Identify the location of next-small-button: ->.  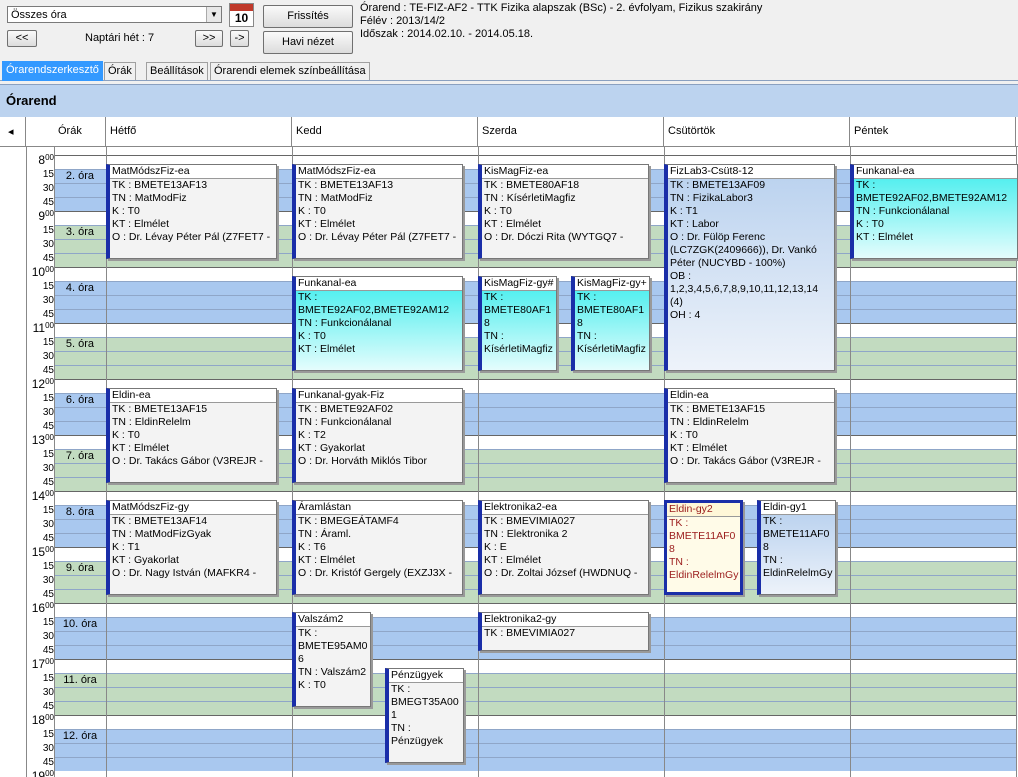
(239, 38).